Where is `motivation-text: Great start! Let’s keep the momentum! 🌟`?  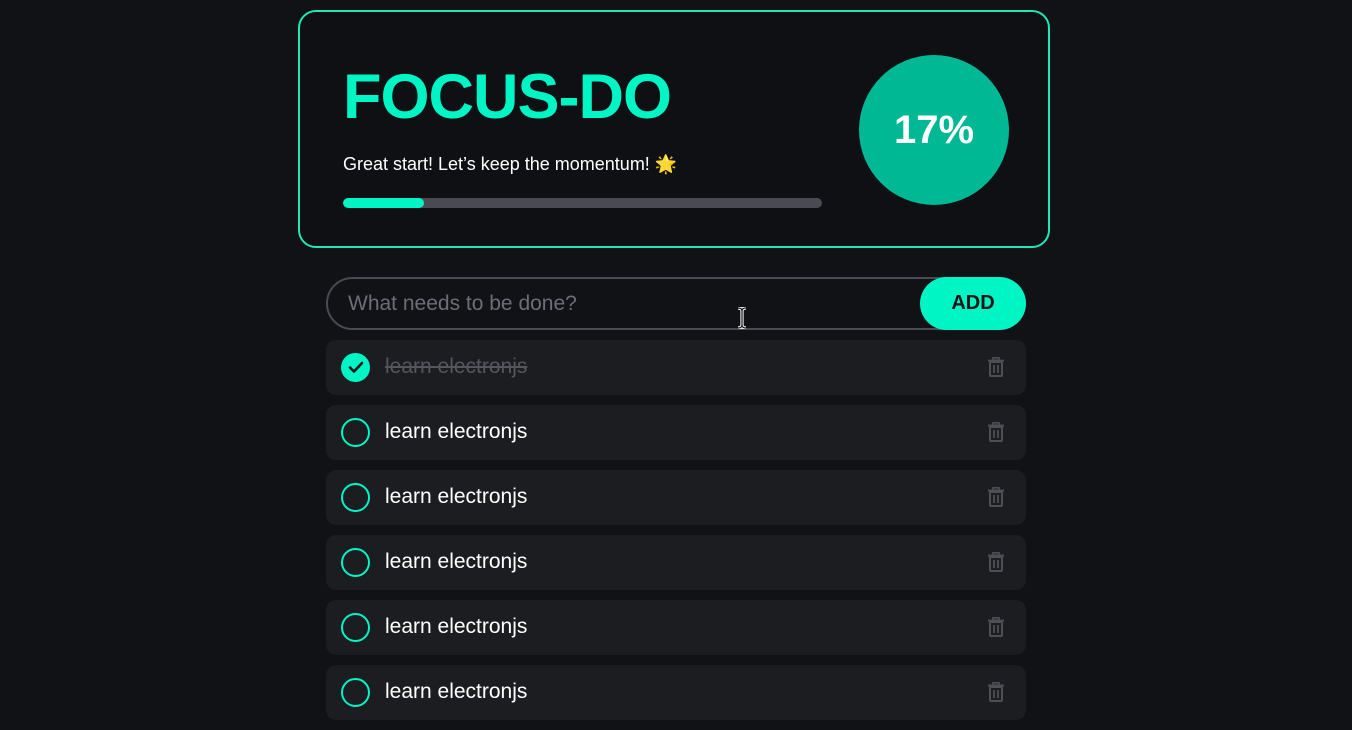 motivation-text: Great start! Let’s keep the momentum! 🌟 is located at coordinates (510, 164).